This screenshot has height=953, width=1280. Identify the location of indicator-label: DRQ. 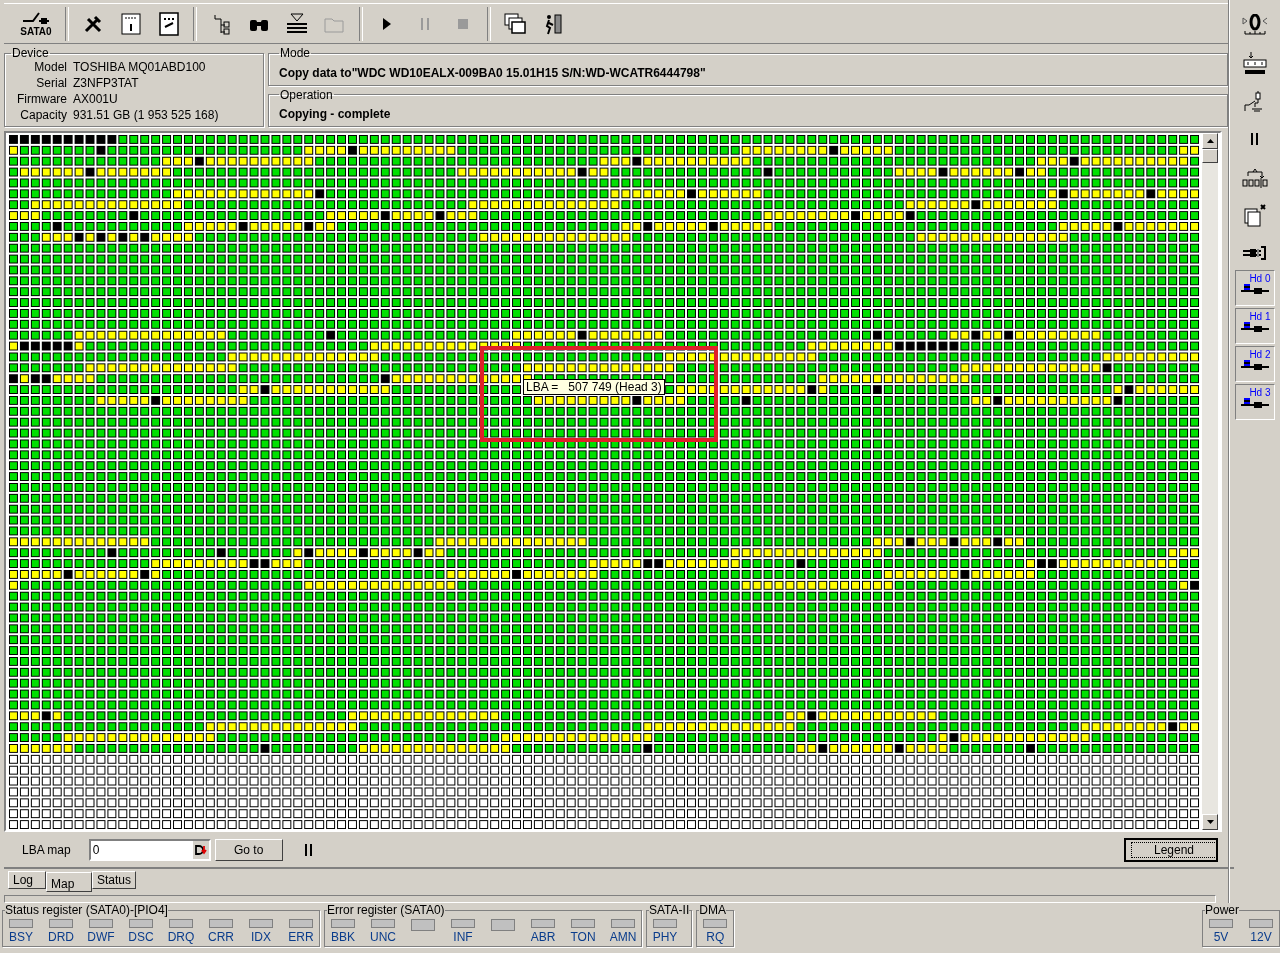
(181, 937).